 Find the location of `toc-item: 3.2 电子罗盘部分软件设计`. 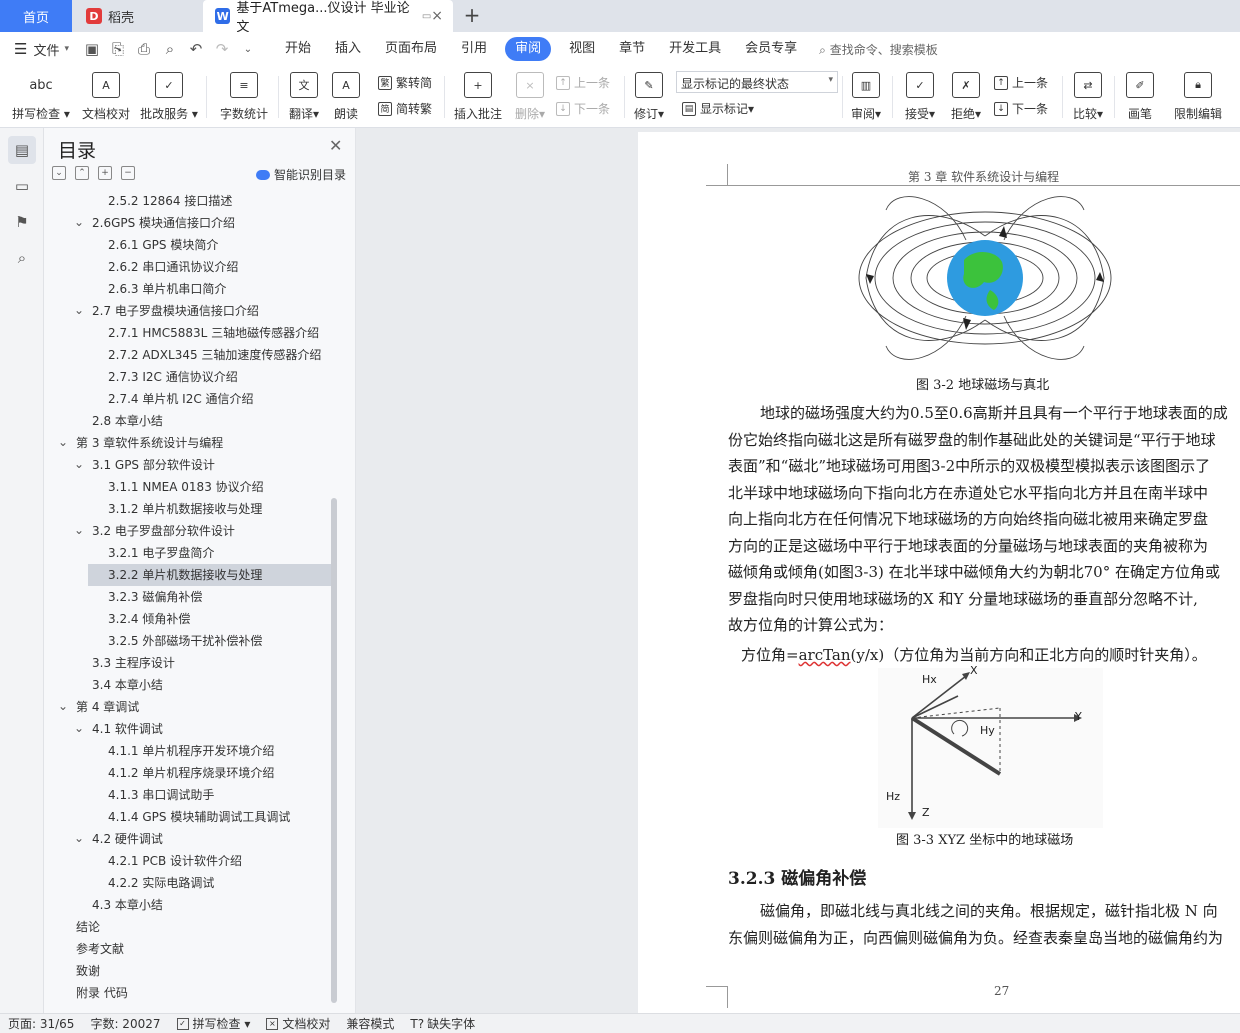

toc-item: 3.2 电子罗盘部分软件设计 is located at coordinates (213, 531).